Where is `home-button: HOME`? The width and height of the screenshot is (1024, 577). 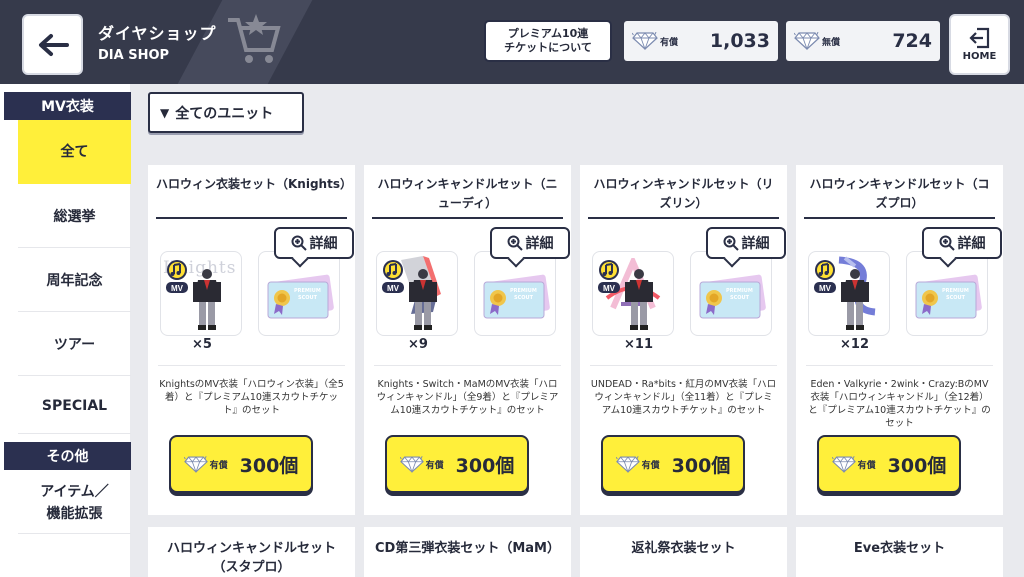 home-button: HOME is located at coordinates (979, 44).